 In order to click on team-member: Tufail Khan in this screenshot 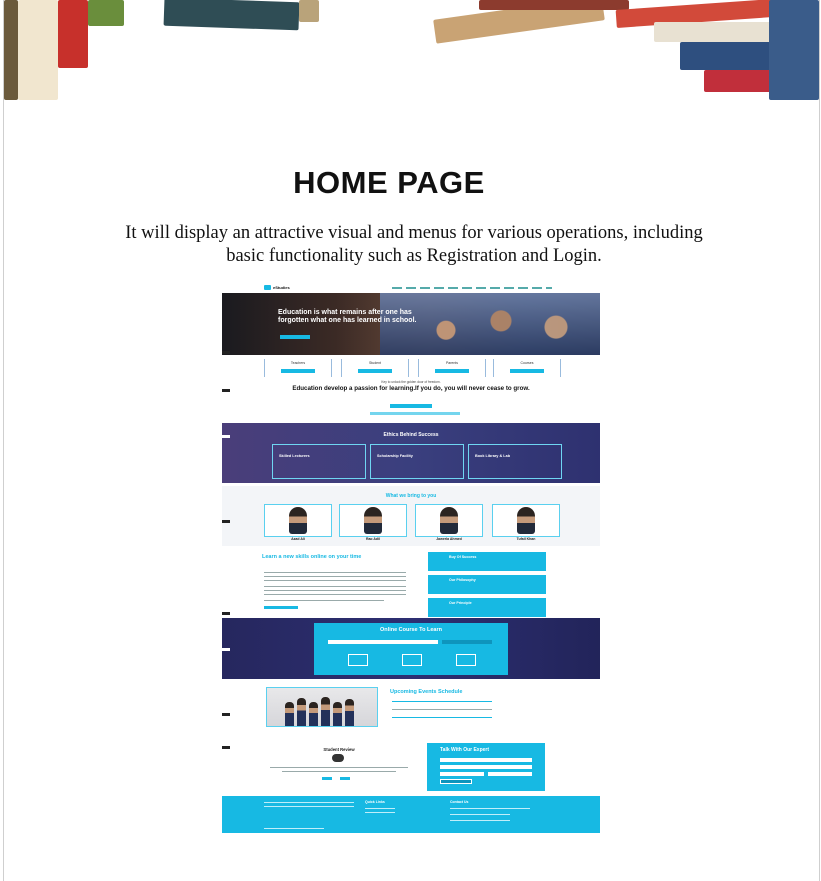, I will do `click(526, 522)`.